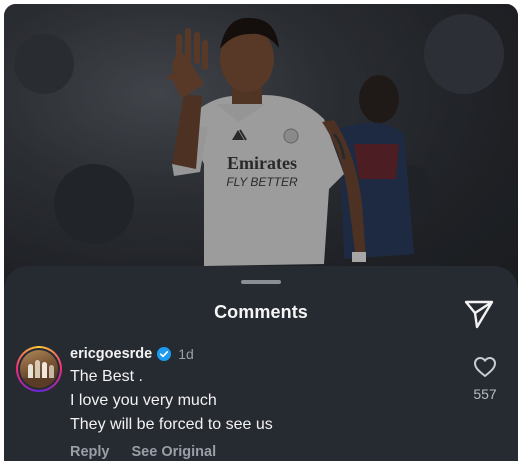 Image resolution: width=520 pixels, height=461 pixels. What do you see at coordinates (479, 317) in the screenshot?
I see `paper-plane-icon` at bounding box center [479, 317].